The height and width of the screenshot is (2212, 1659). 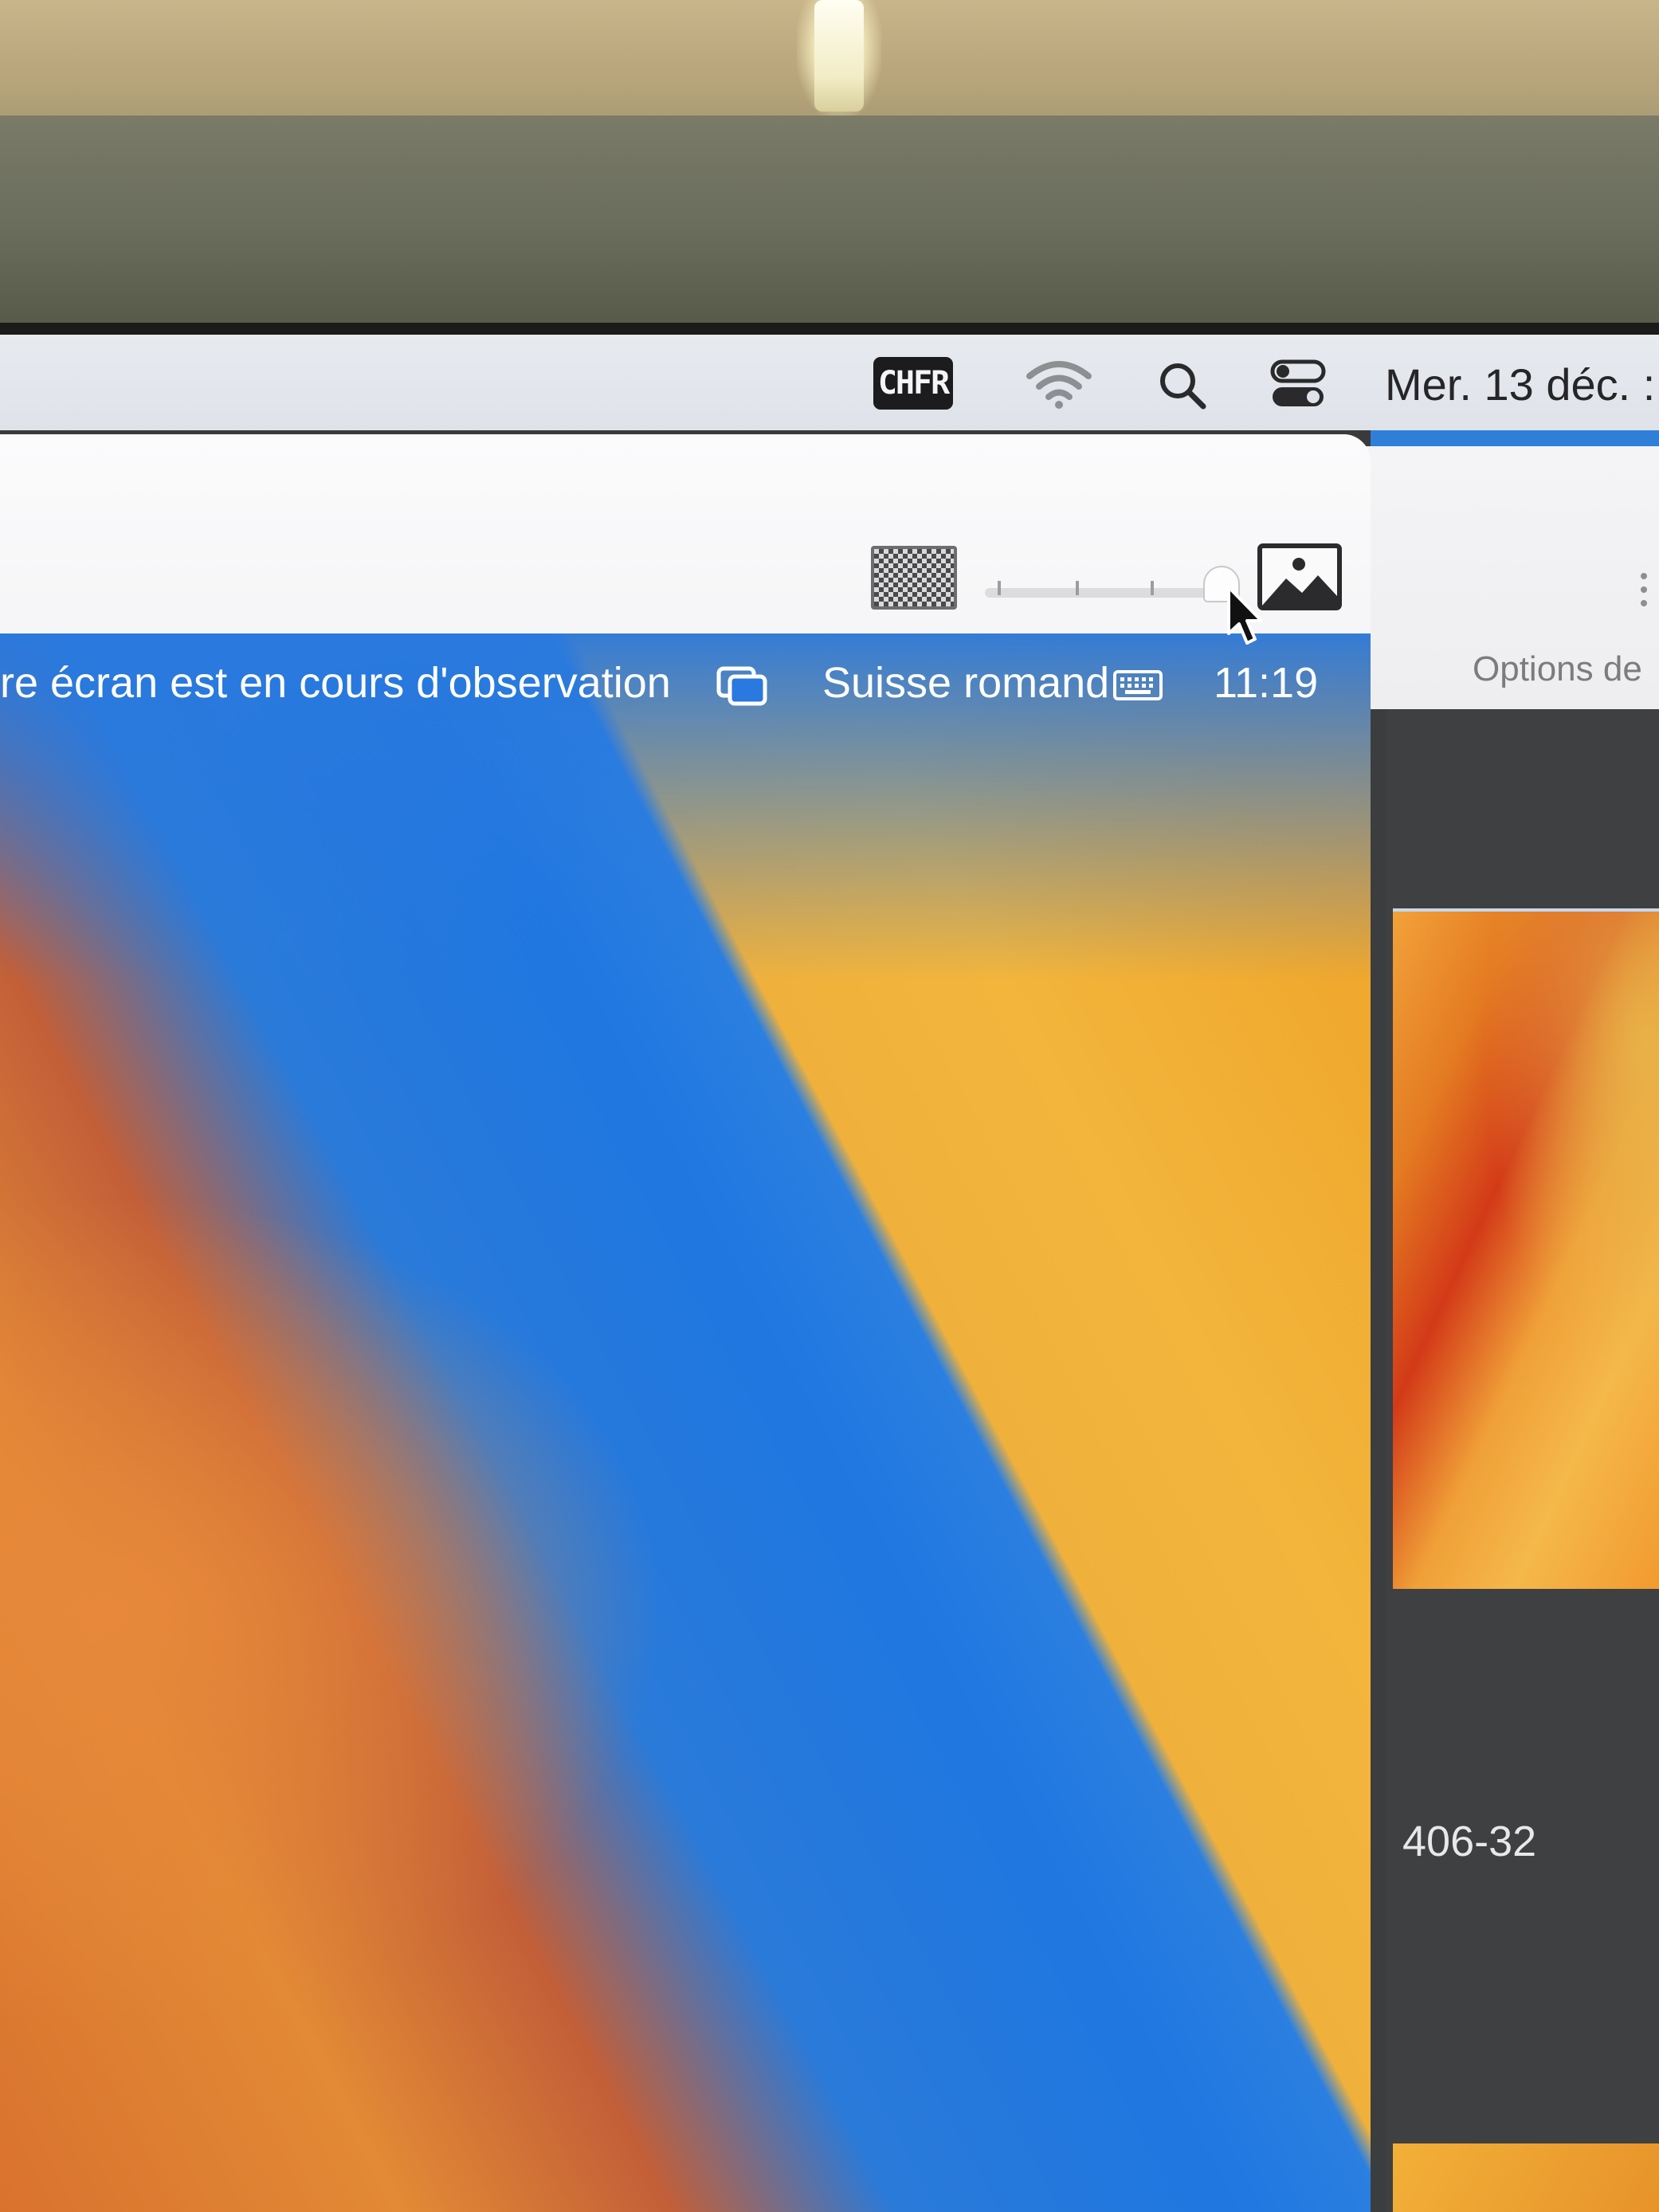 What do you see at coordinates (1245, 615) in the screenshot?
I see `mouse-cursor-icon` at bounding box center [1245, 615].